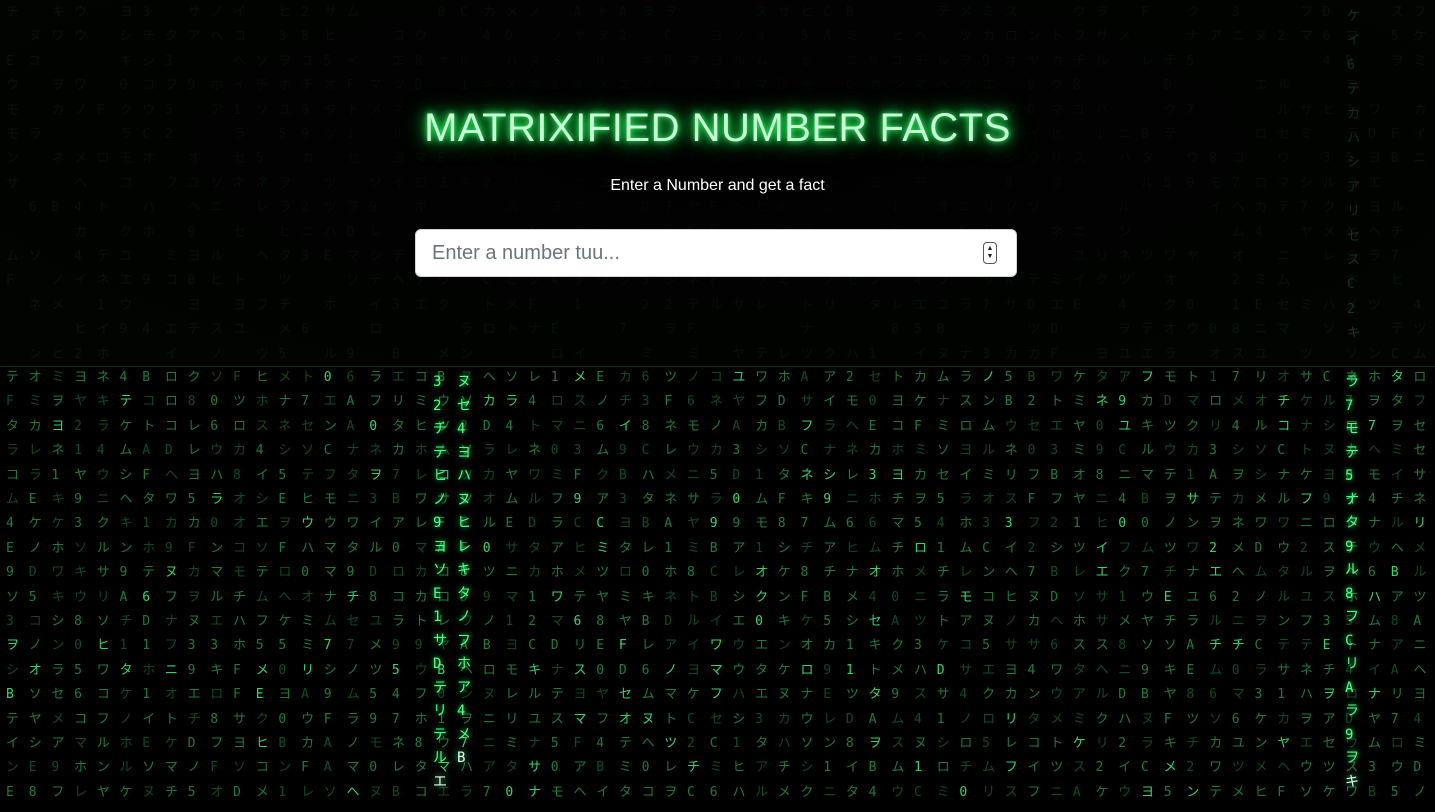 The width and height of the screenshot is (1435, 812). I want to click on rain-glyph: セ, so click(353, 159).